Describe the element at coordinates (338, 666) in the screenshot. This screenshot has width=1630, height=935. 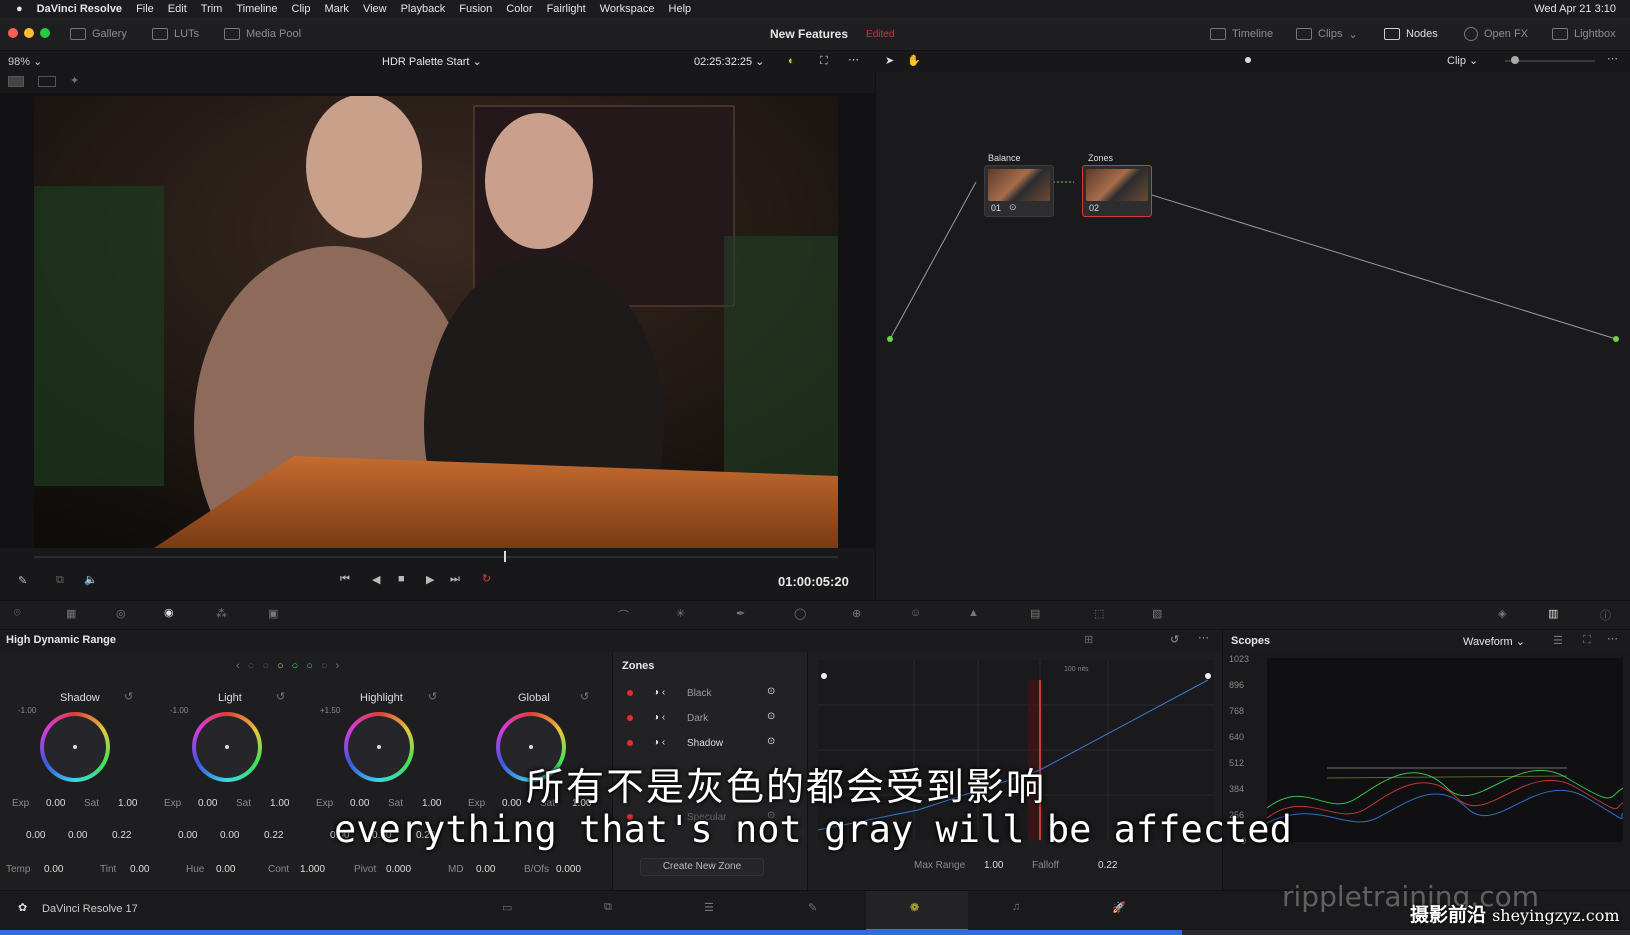
I see `next-page-icon: ›` at that location.